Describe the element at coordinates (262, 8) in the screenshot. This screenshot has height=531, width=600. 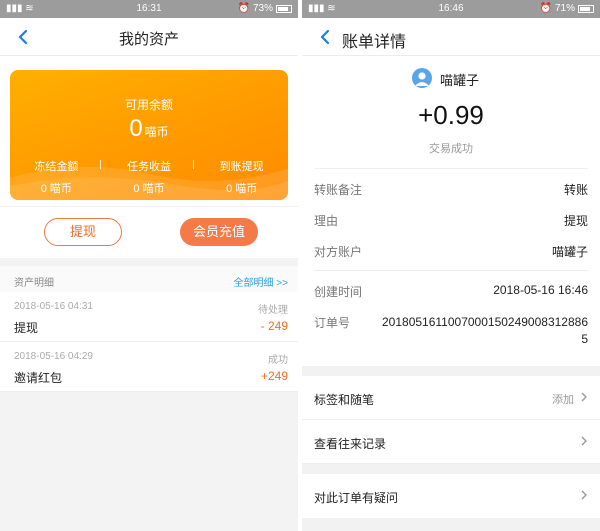
I see `battery-percent: 73%` at that location.